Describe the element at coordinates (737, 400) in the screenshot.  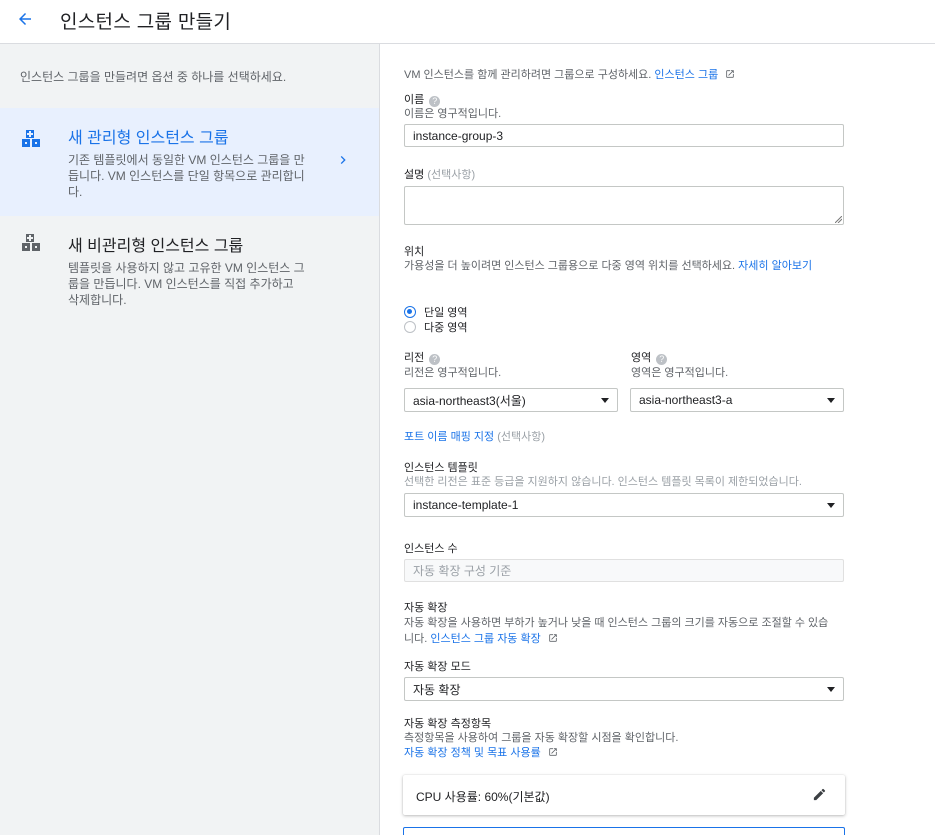
I see `zone-select: asia-northeast3-a` at that location.